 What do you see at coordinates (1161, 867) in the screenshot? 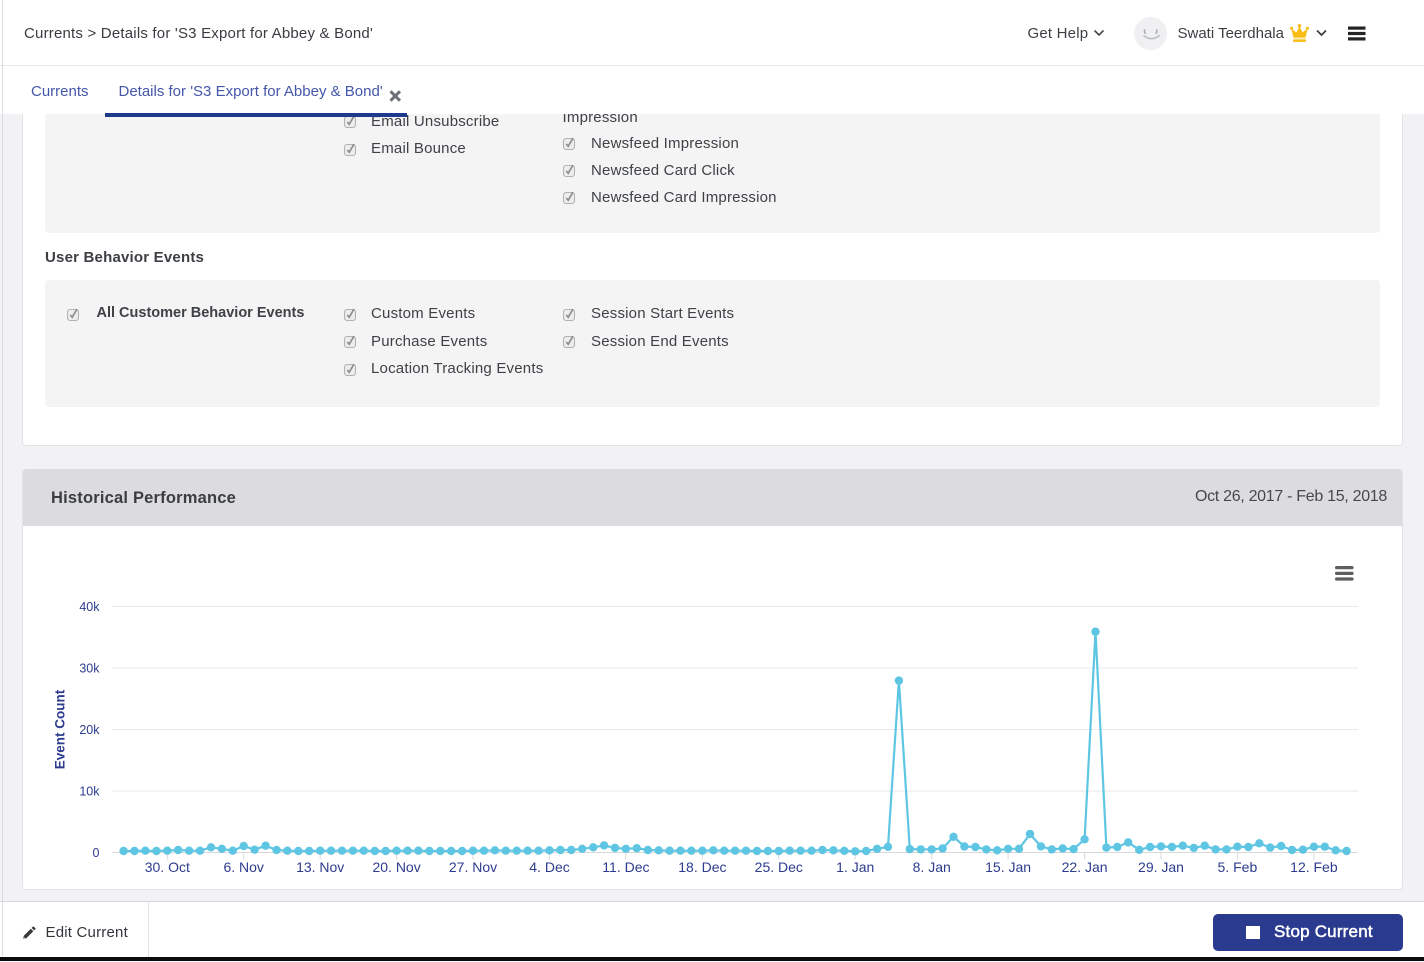
I see `svg-text: 29. Jan` at bounding box center [1161, 867].